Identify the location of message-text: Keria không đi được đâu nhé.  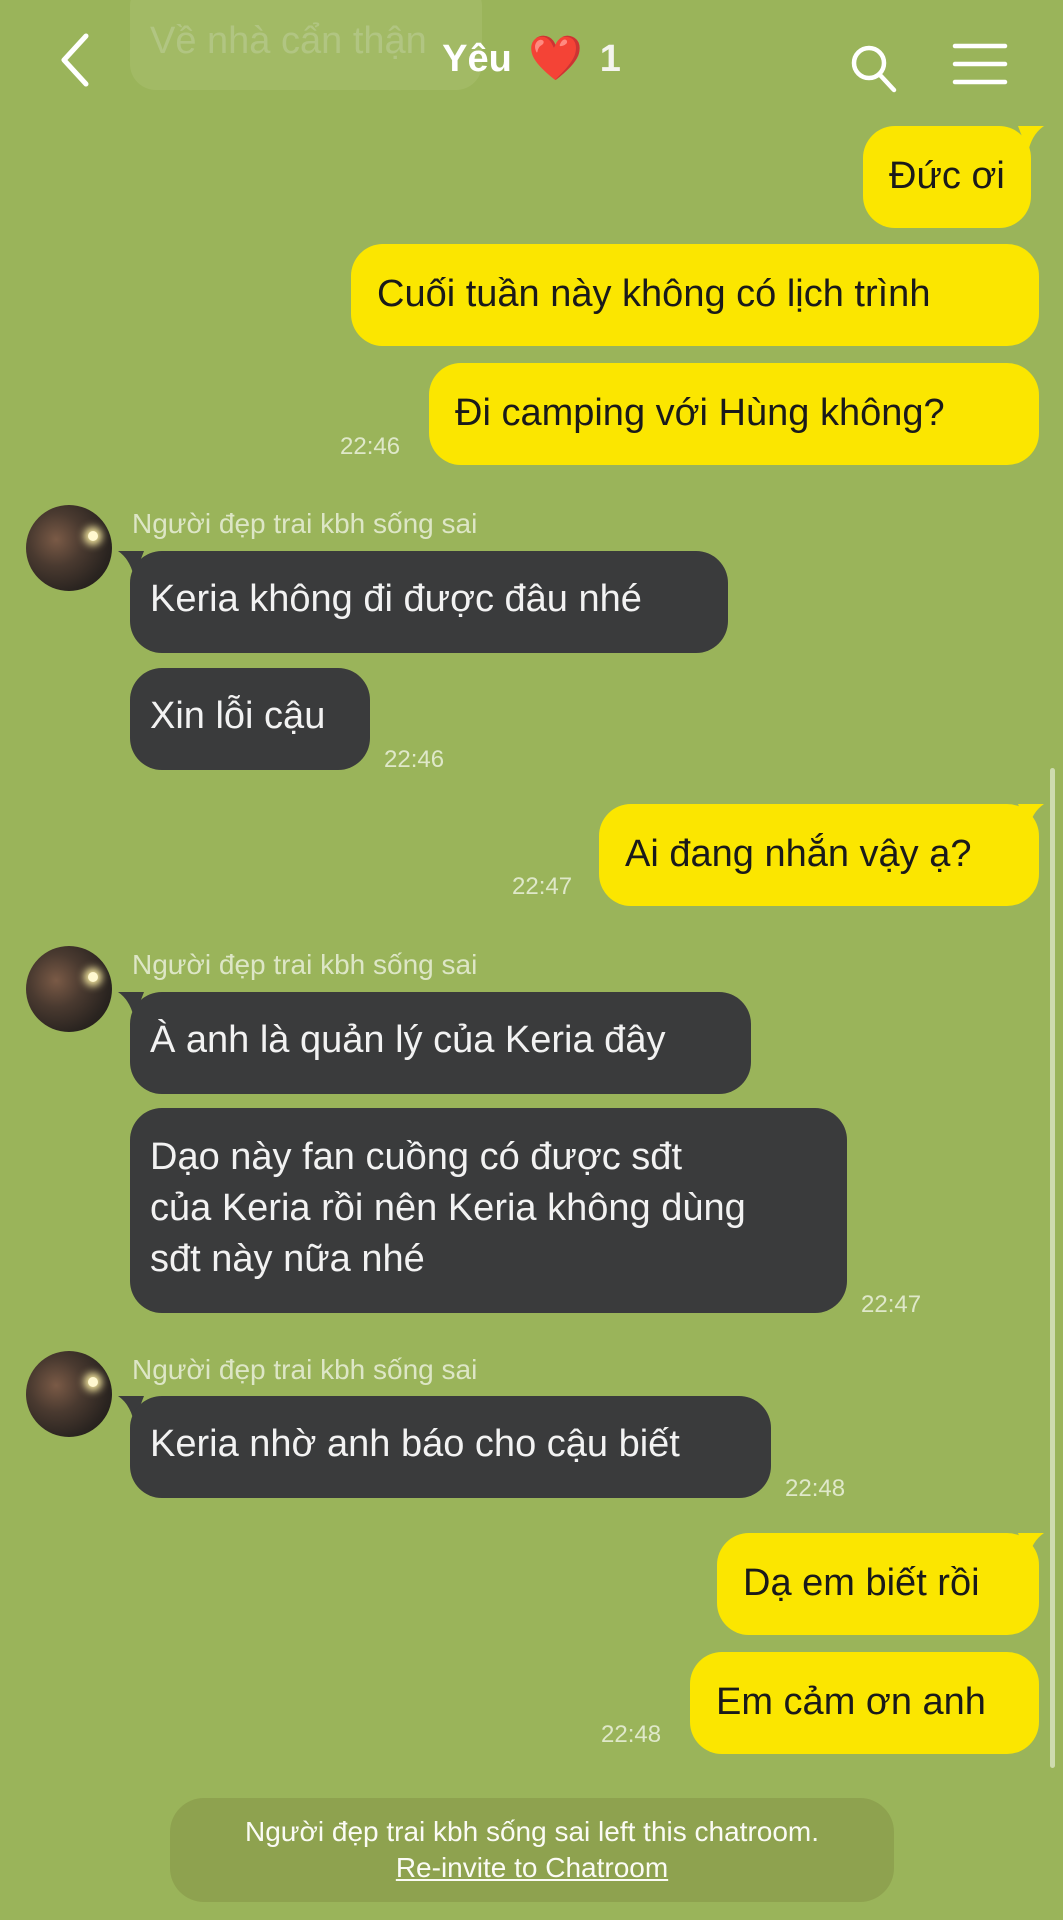
(396, 599).